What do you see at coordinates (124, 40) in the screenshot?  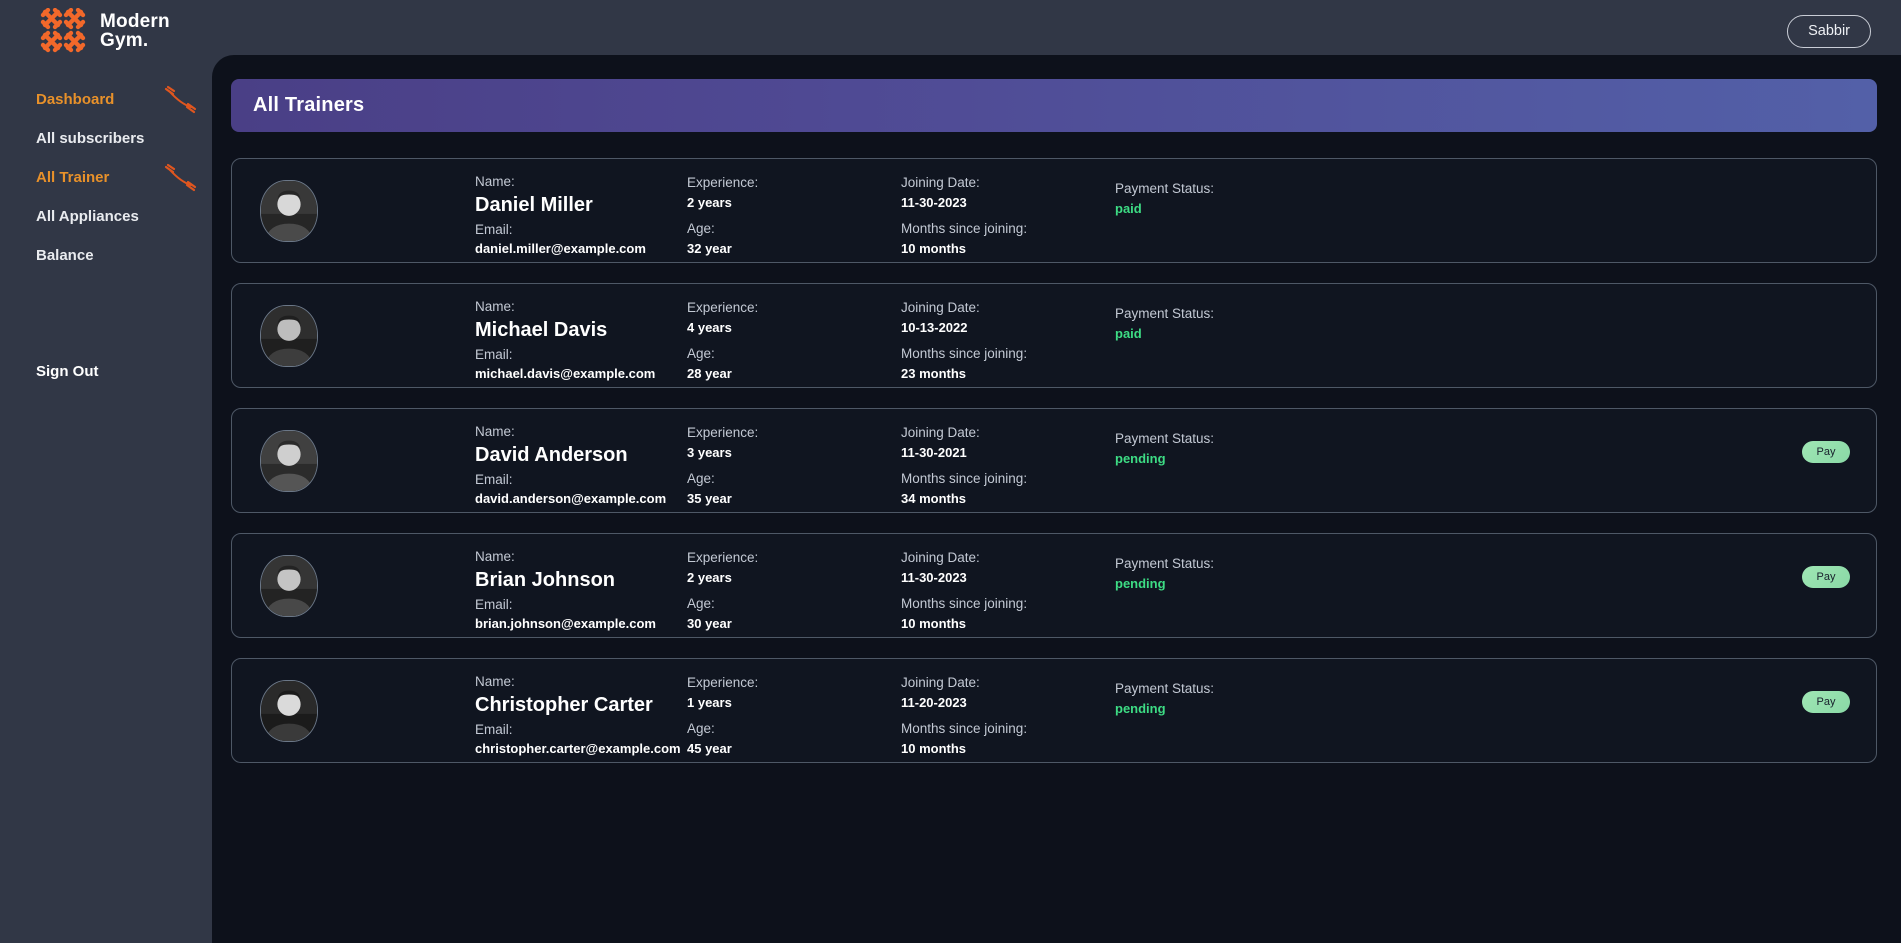 I see `brand-line-2: Gym.` at bounding box center [124, 40].